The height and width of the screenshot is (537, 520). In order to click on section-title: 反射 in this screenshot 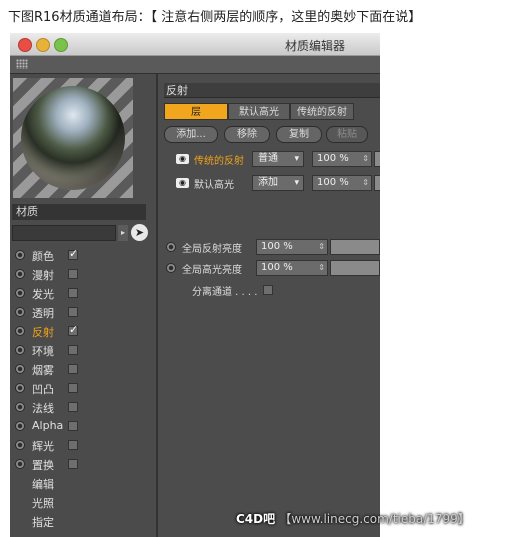, I will do `click(272, 90)`.